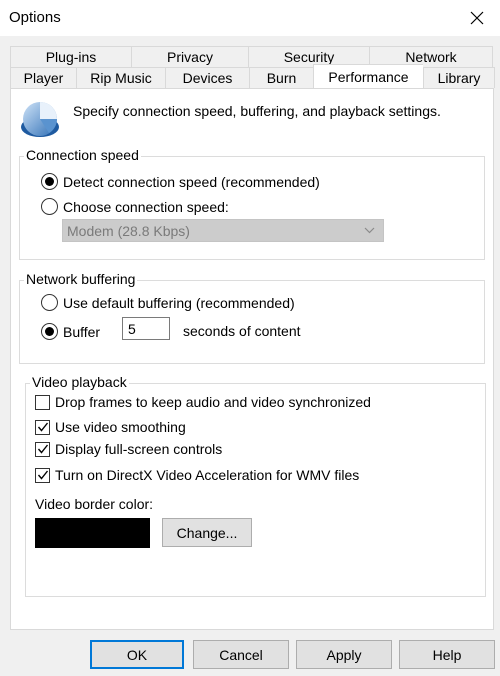 This screenshot has width=500, height=676. I want to click on tab-performance: Performance, so click(368, 76).